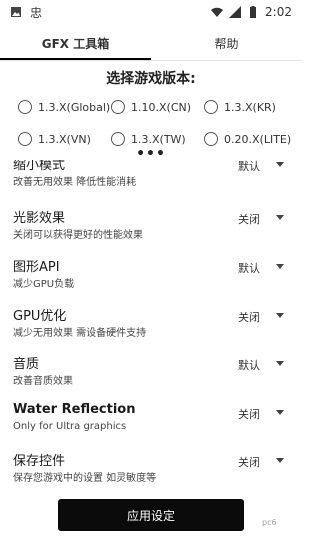 Image resolution: width=320 pixels, height=543 pixels. I want to click on setting-desc: 减少GPU负载, so click(44, 284).